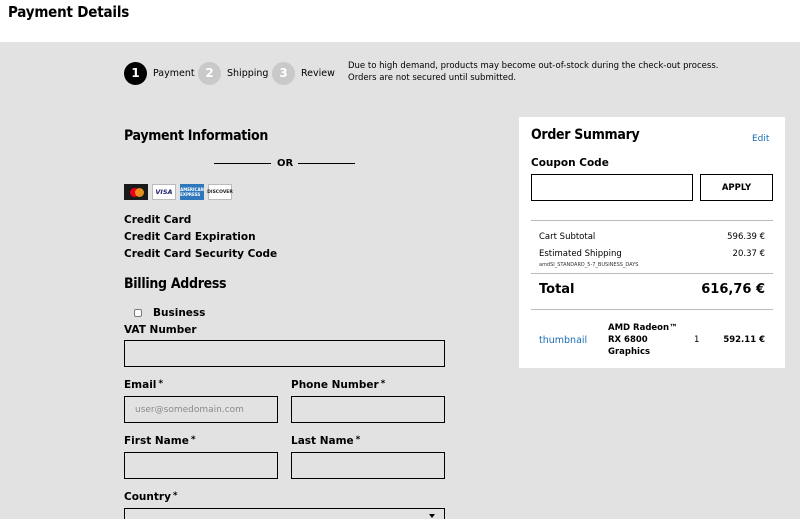  What do you see at coordinates (178, 192) in the screenshot?
I see `card-logos: VISA AMERICAN EXPRESS DISCOVER` at bounding box center [178, 192].